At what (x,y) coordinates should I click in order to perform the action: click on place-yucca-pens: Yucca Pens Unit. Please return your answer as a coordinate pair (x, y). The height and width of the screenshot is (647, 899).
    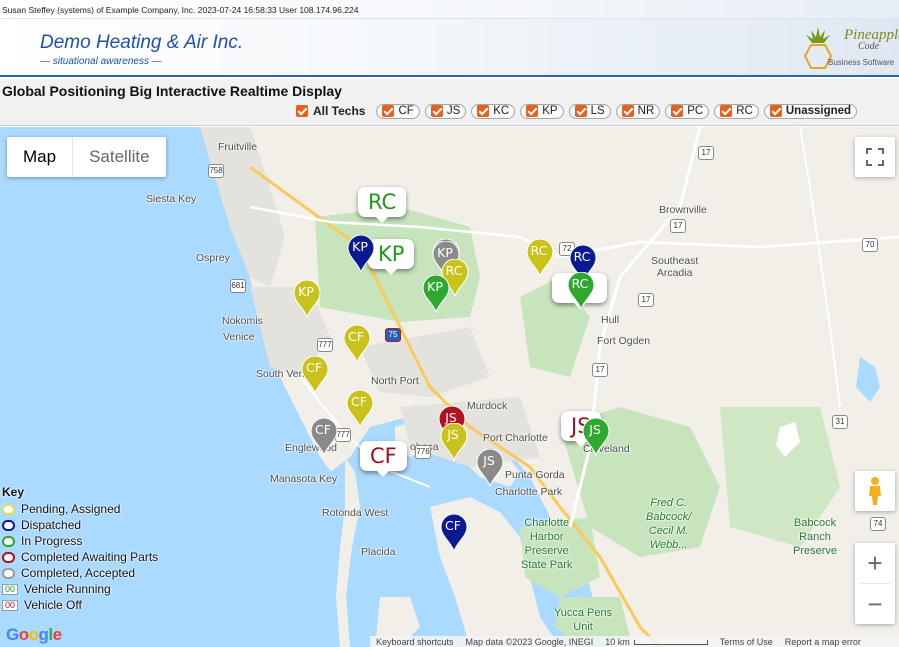
    Looking at the image, I should click on (583, 620).